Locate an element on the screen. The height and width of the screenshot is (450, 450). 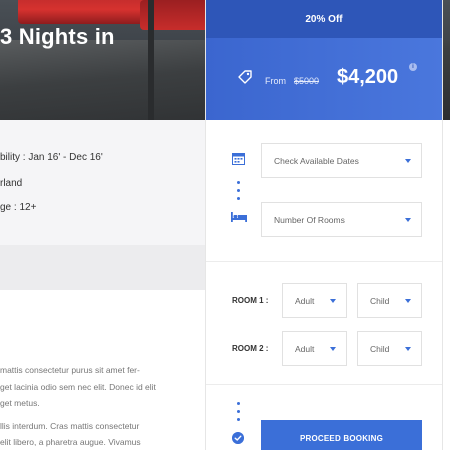
available-dates-select-value: Check Available Dates is located at coordinates (316, 160).